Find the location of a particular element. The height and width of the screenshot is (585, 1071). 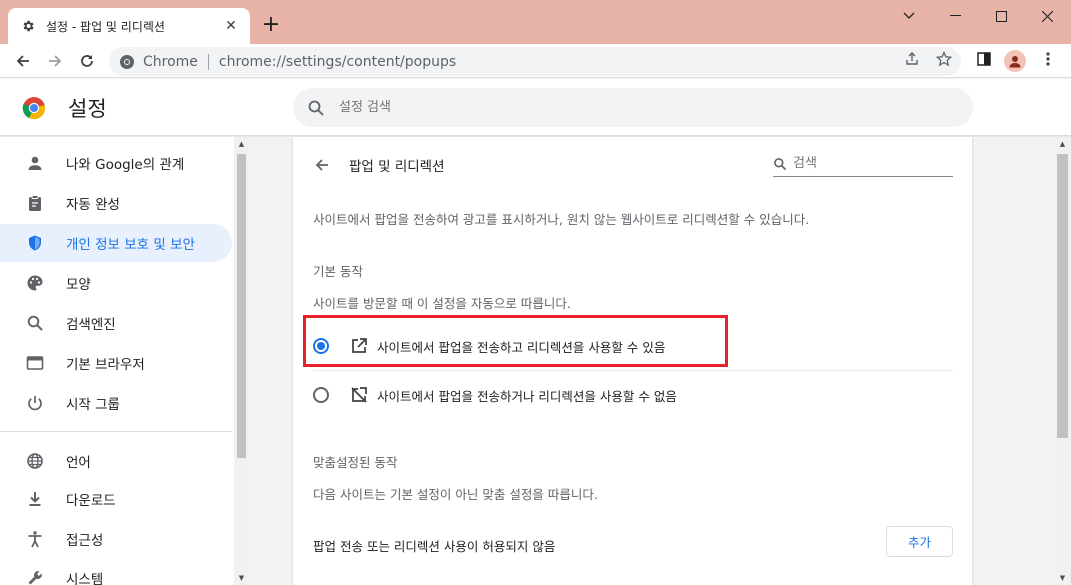

sidebar-divider is located at coordinates (116, 431).